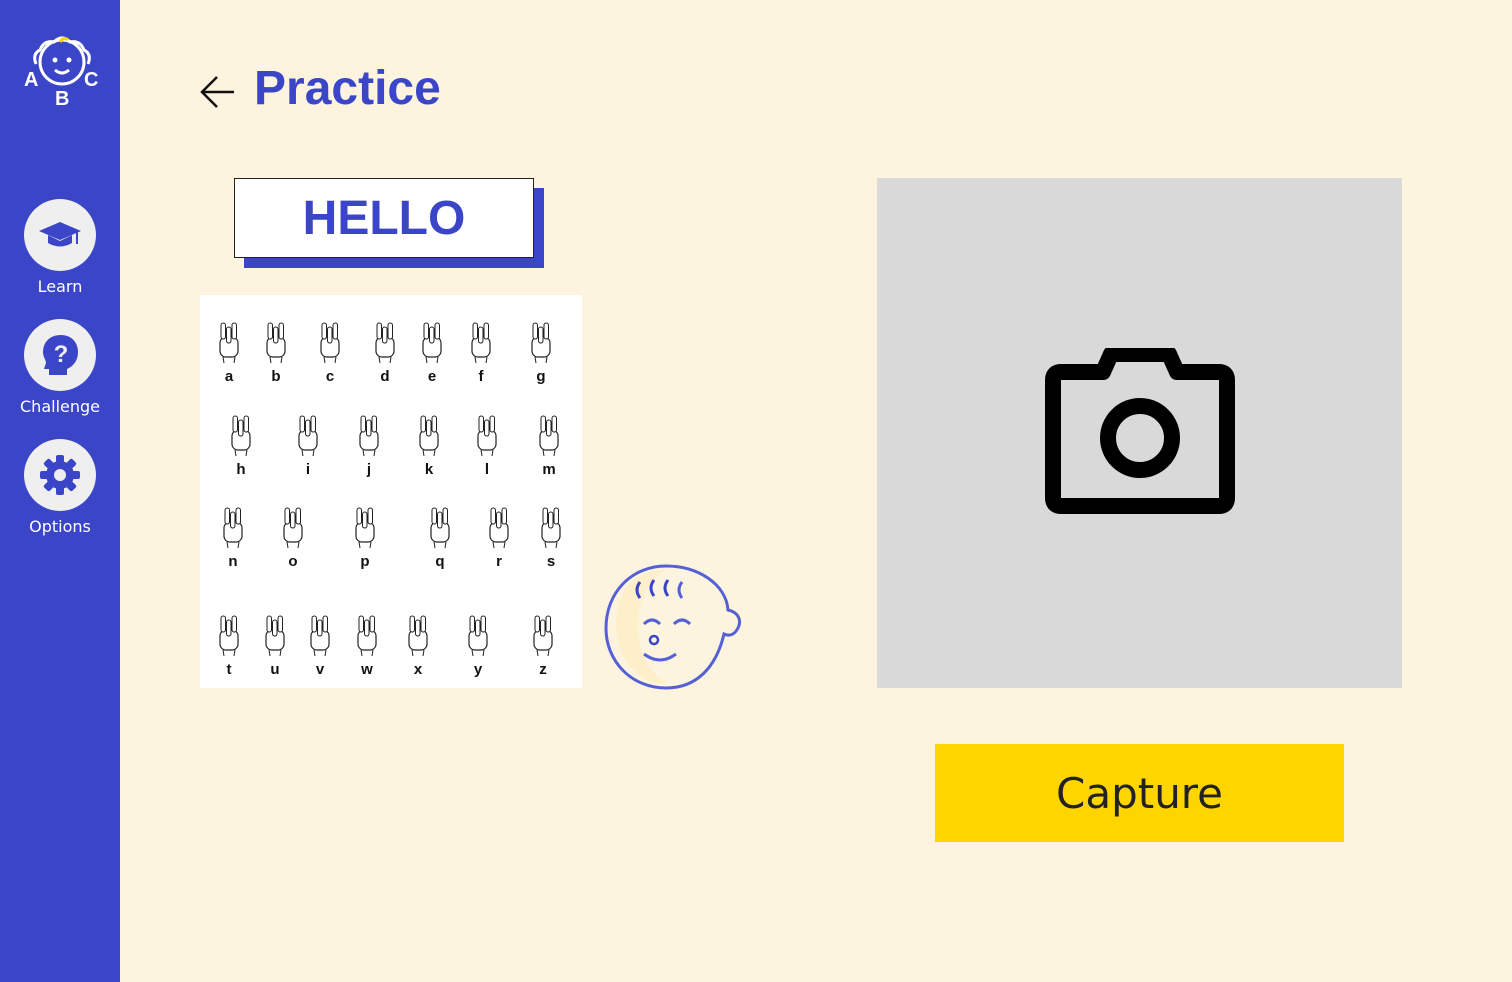 The height and width of the screenshot is (982, 1512). I want to click on asl-letter-label: r, so click(499, 561).